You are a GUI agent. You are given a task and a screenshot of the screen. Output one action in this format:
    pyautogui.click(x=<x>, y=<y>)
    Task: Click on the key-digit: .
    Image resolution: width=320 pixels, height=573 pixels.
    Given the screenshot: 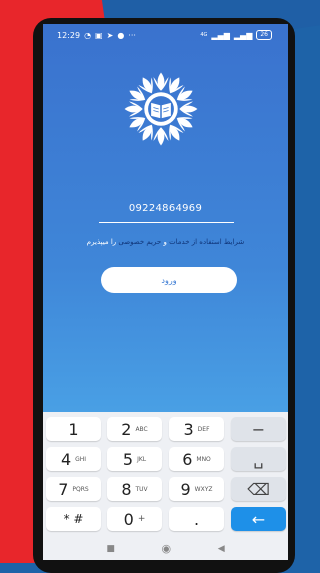 What is the action you would take?
    pyautogui.click(x=196, y=519)
    